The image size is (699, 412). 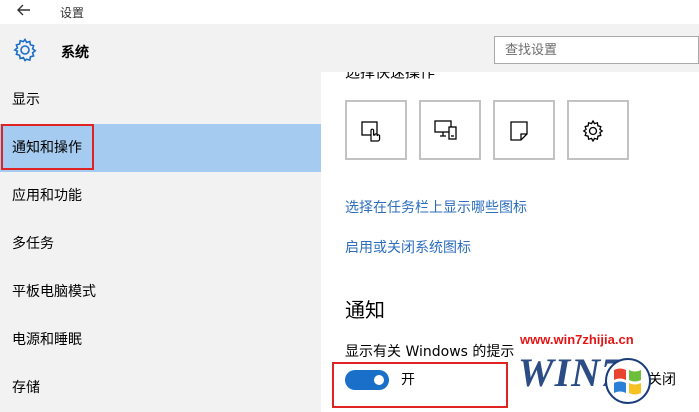 I want to click on quick-action-connect, so click(x=450, y=130).